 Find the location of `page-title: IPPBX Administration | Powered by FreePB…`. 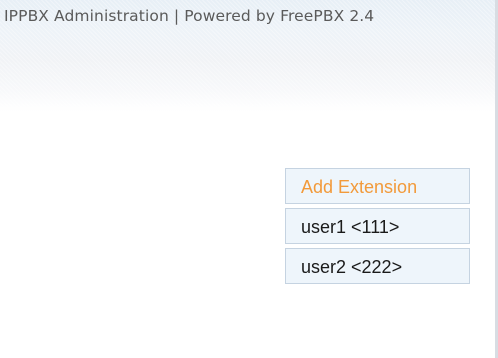

page-title: IPPBX Administration | Powered by FreePB… is located at coordinates (189, 16).